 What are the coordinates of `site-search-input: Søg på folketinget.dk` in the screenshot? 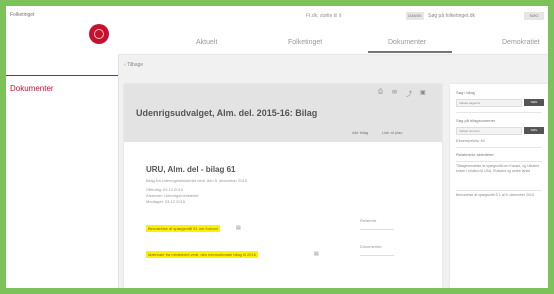 It's located at (468, 16).